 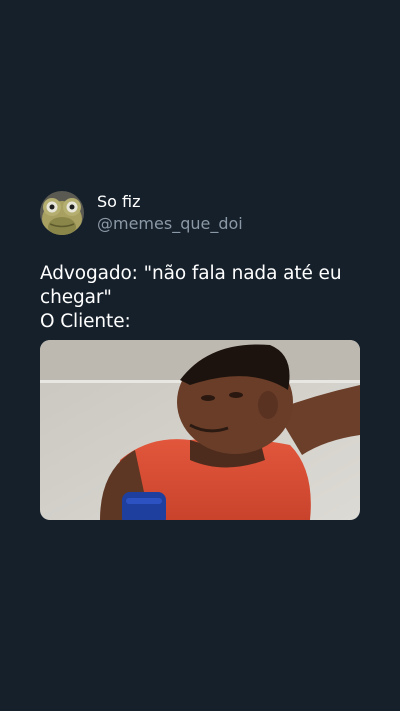 I want to click on avatar, so click(x=62, y=213).